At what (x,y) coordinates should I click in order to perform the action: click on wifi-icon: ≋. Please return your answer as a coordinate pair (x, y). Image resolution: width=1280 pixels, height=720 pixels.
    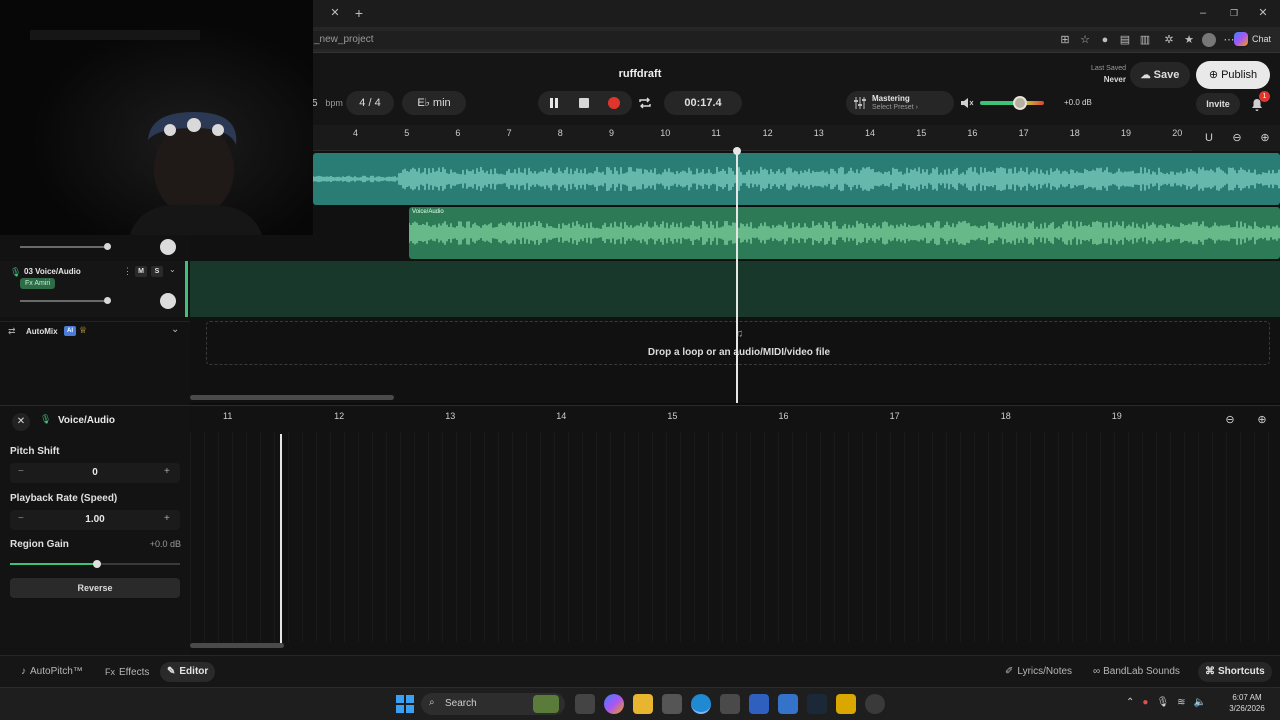
    Looking at the image, I should click on (1181, 702).